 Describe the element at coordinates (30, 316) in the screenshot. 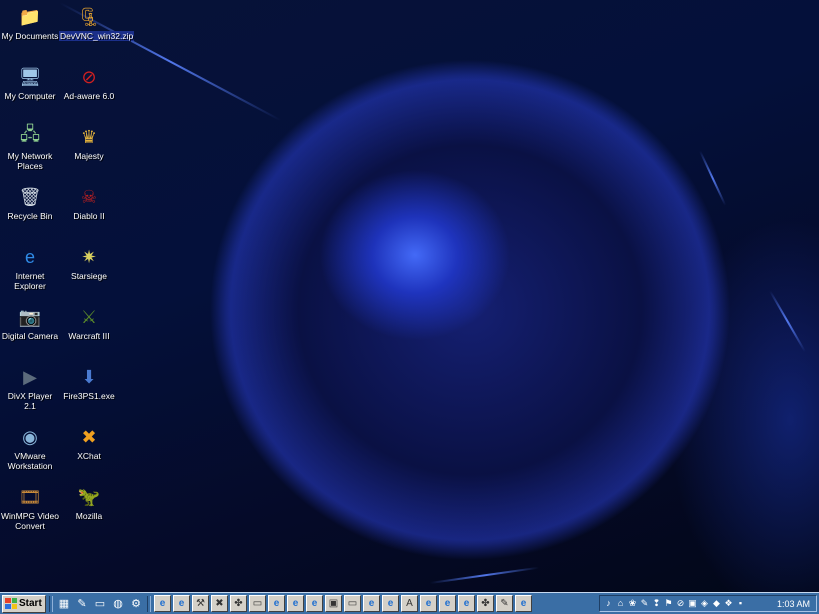

I see `digital-camera-icon: 📷` at that location.